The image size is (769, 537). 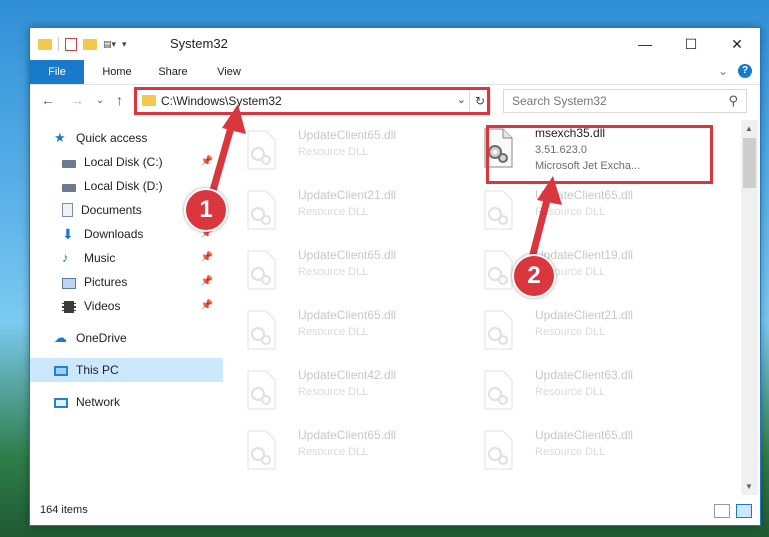 What do you see at coordinates (234, 119) in the screenshot?
I see `arrow-1-head` at bounding box center [234, 119].